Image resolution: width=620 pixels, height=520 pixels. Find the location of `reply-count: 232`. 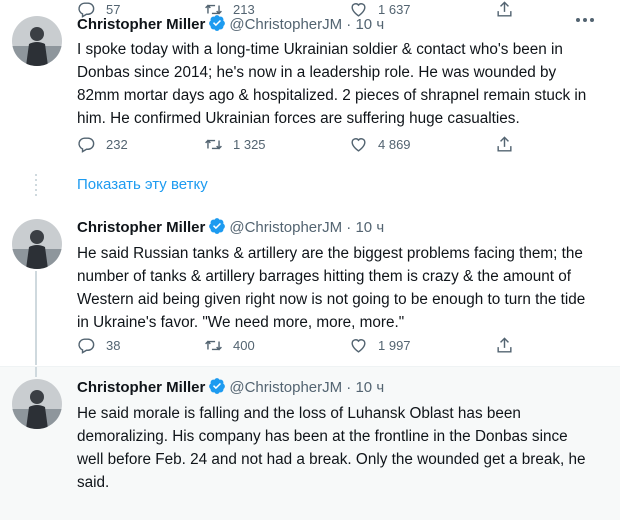

reply-count: 232 is located at coordinates (117, 144).